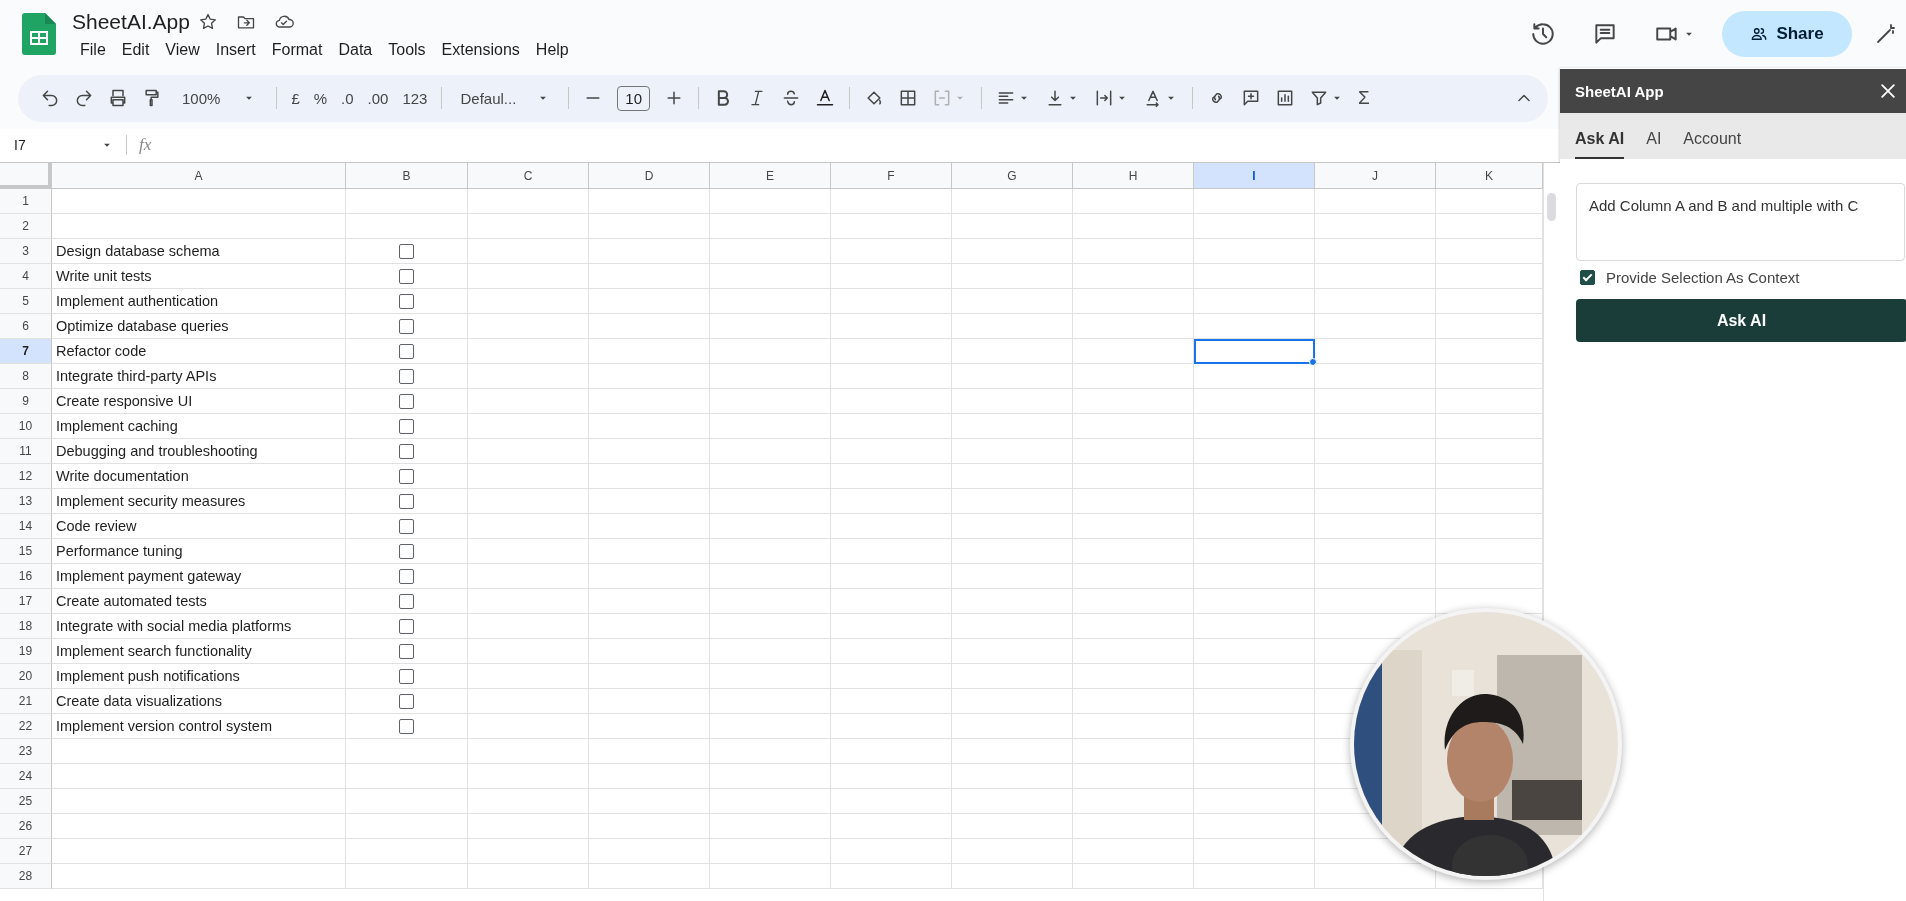 The image size is (1906, 901). I want to click on menu-item: Insert, so click(235, 49).